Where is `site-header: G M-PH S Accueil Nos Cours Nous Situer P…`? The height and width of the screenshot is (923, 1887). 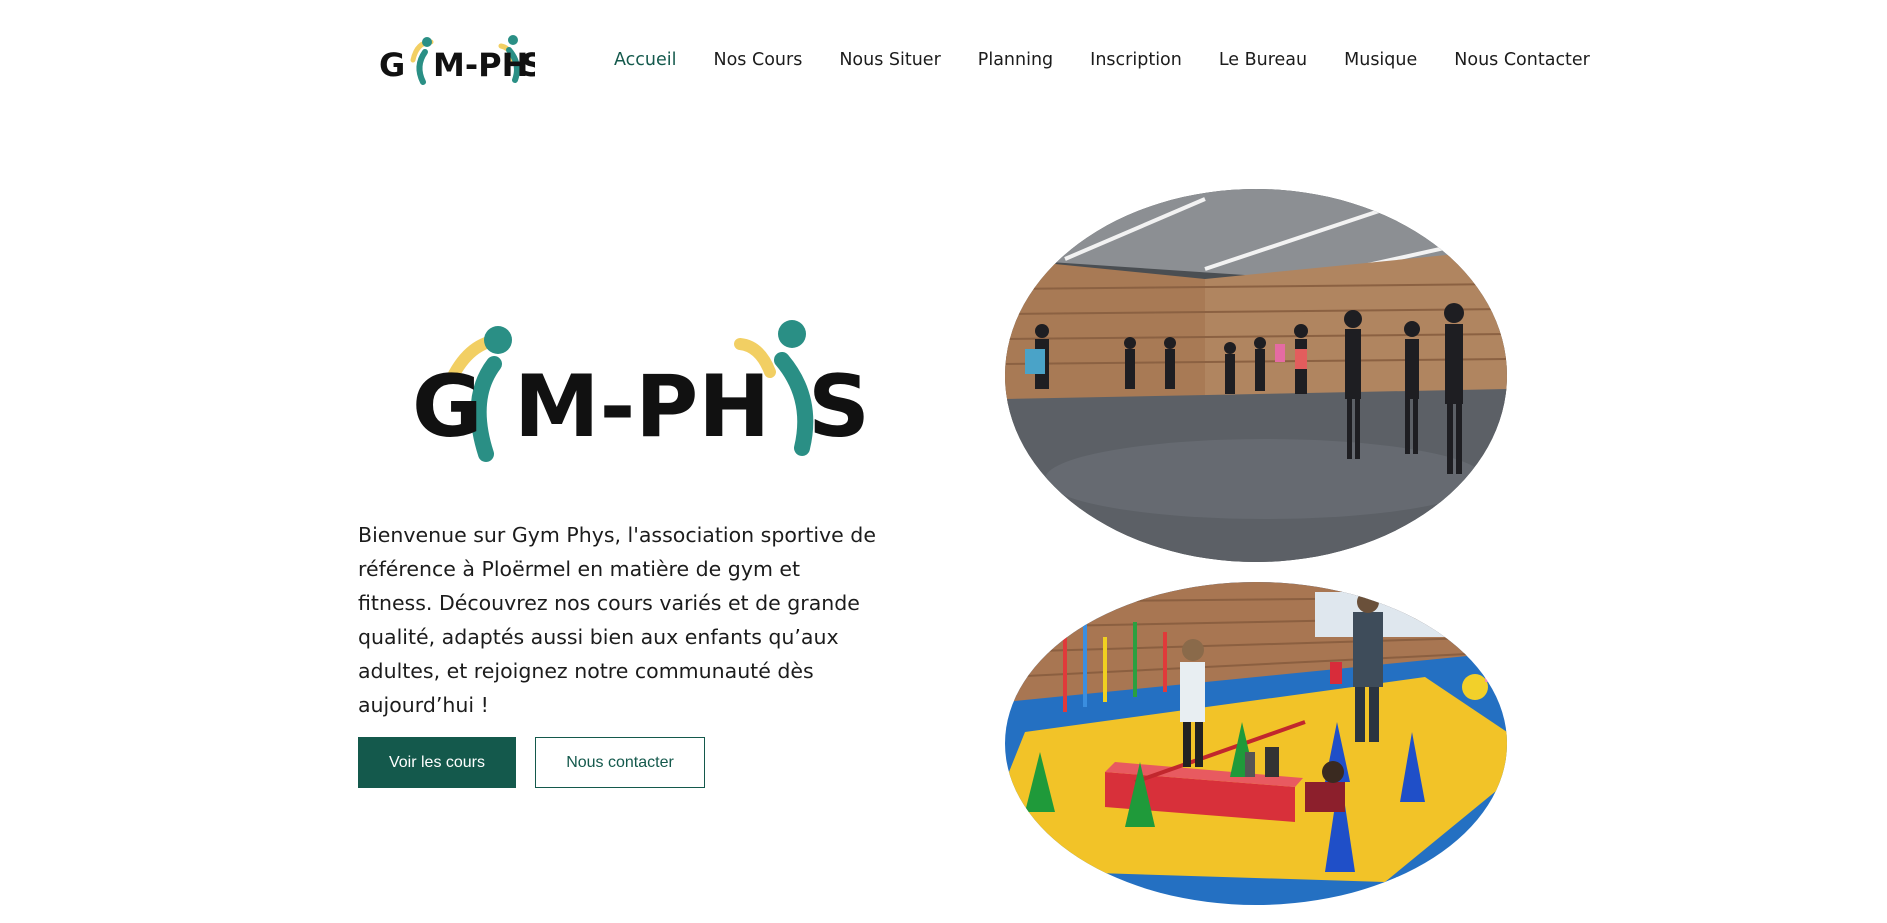
site-header: G M-PH S Accueil Nos Cours Nous Situer P… is located at coordinates (943, 62).